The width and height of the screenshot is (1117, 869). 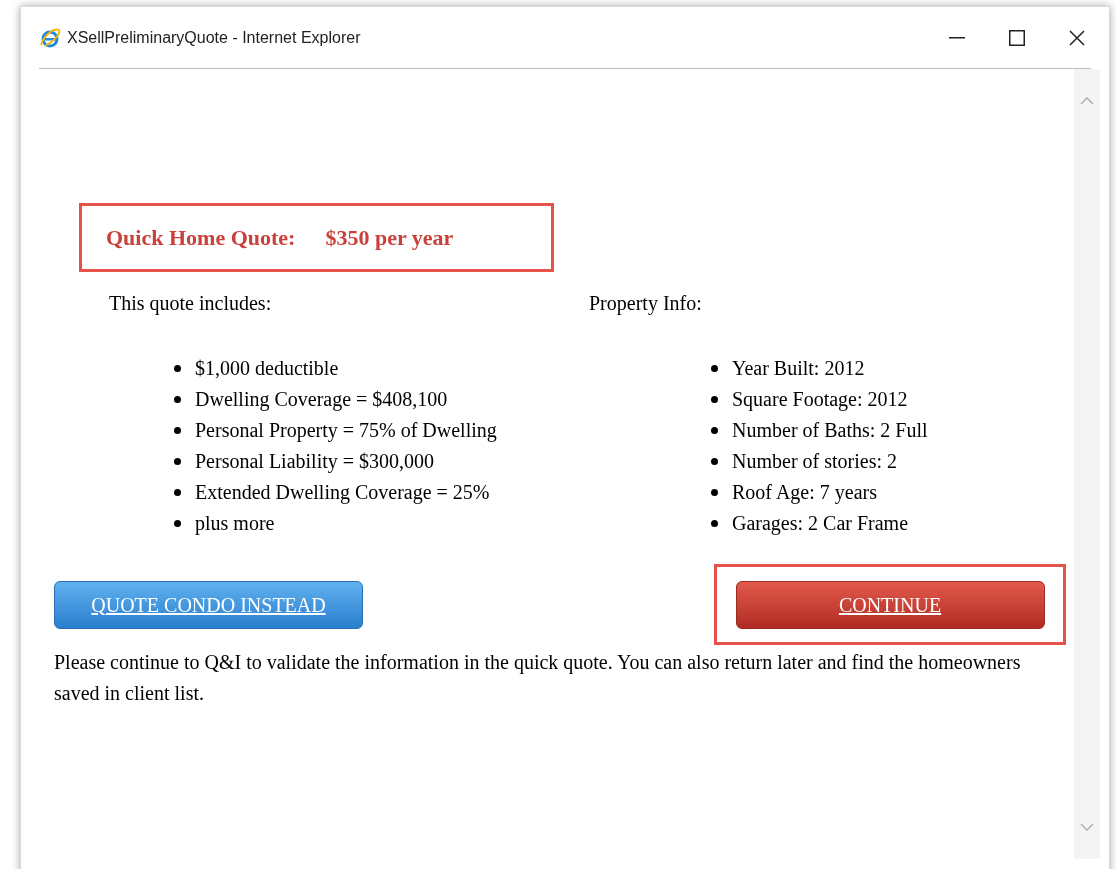 I want to click on continue-button: CONTINUE, so click(x=890, y=604).